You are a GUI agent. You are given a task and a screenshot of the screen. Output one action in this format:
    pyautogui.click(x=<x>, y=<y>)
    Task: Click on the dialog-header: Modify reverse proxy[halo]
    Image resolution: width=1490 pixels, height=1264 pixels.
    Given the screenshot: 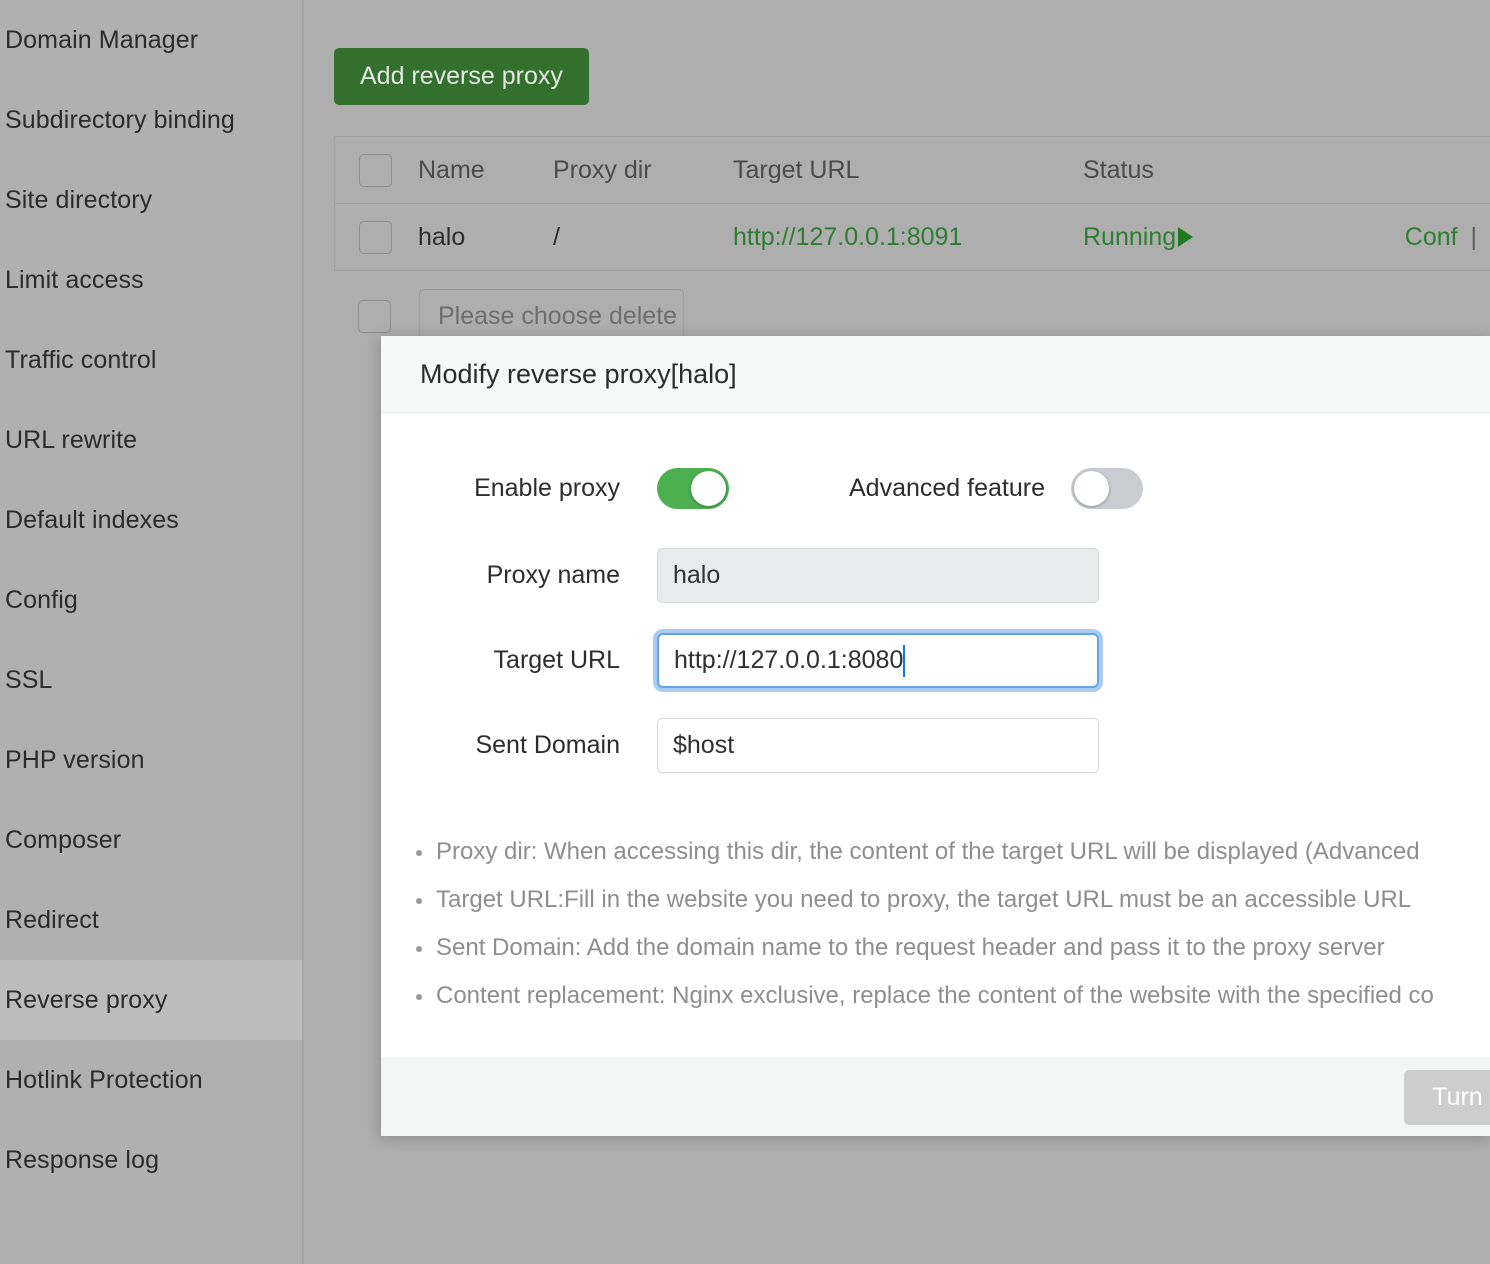 What is the action you would take?
    pyautogui.click(x=935, y=374)
    